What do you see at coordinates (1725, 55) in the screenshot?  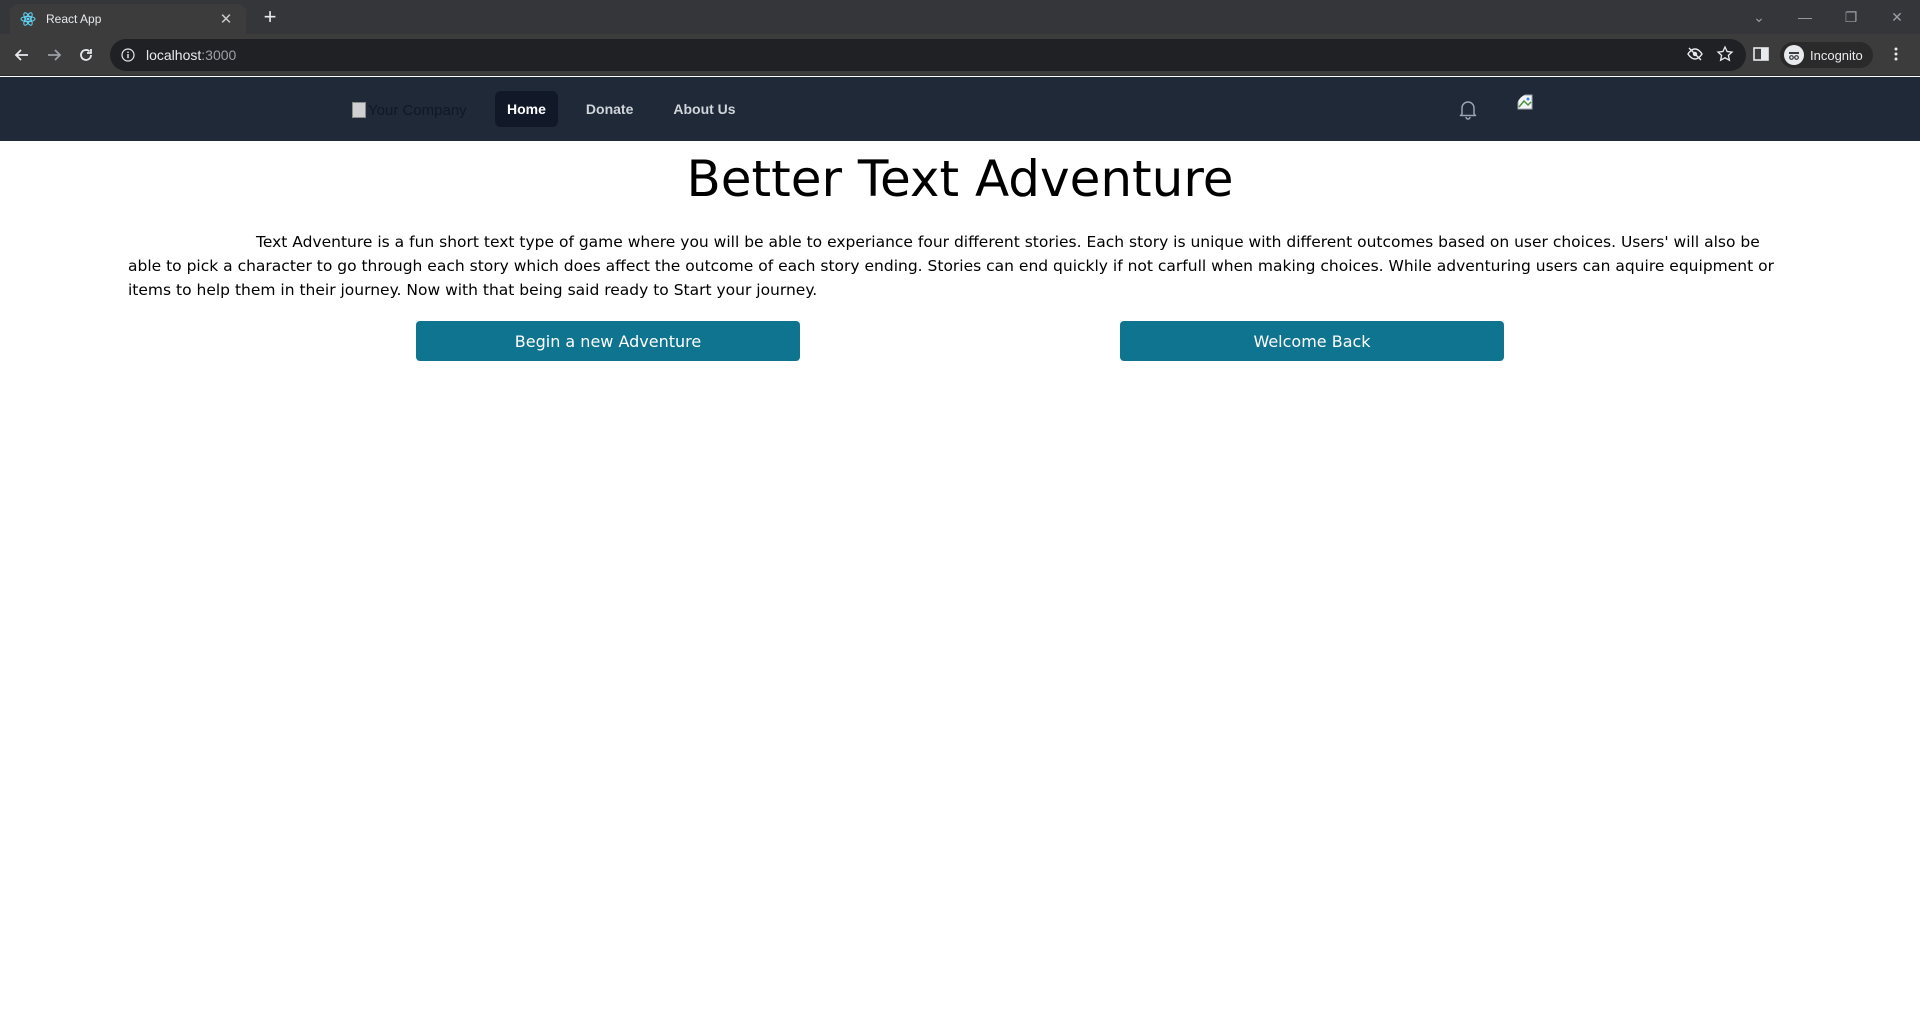 I see `bookmark-star-icon` at bounding box center [1725, 55].